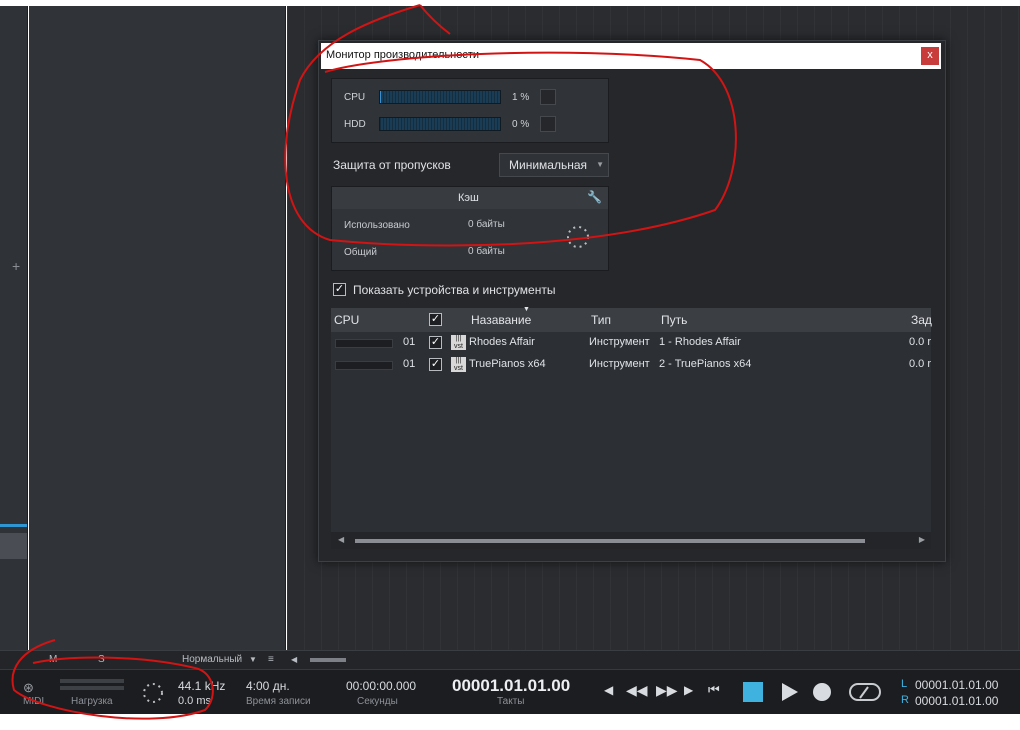 Image resolution: width=1020 pixels, height=730 pixels. What do you see at coordinates (501, 320) in the screenshot?
I see `column-name: Назавание` at bounding box center [501, 320].